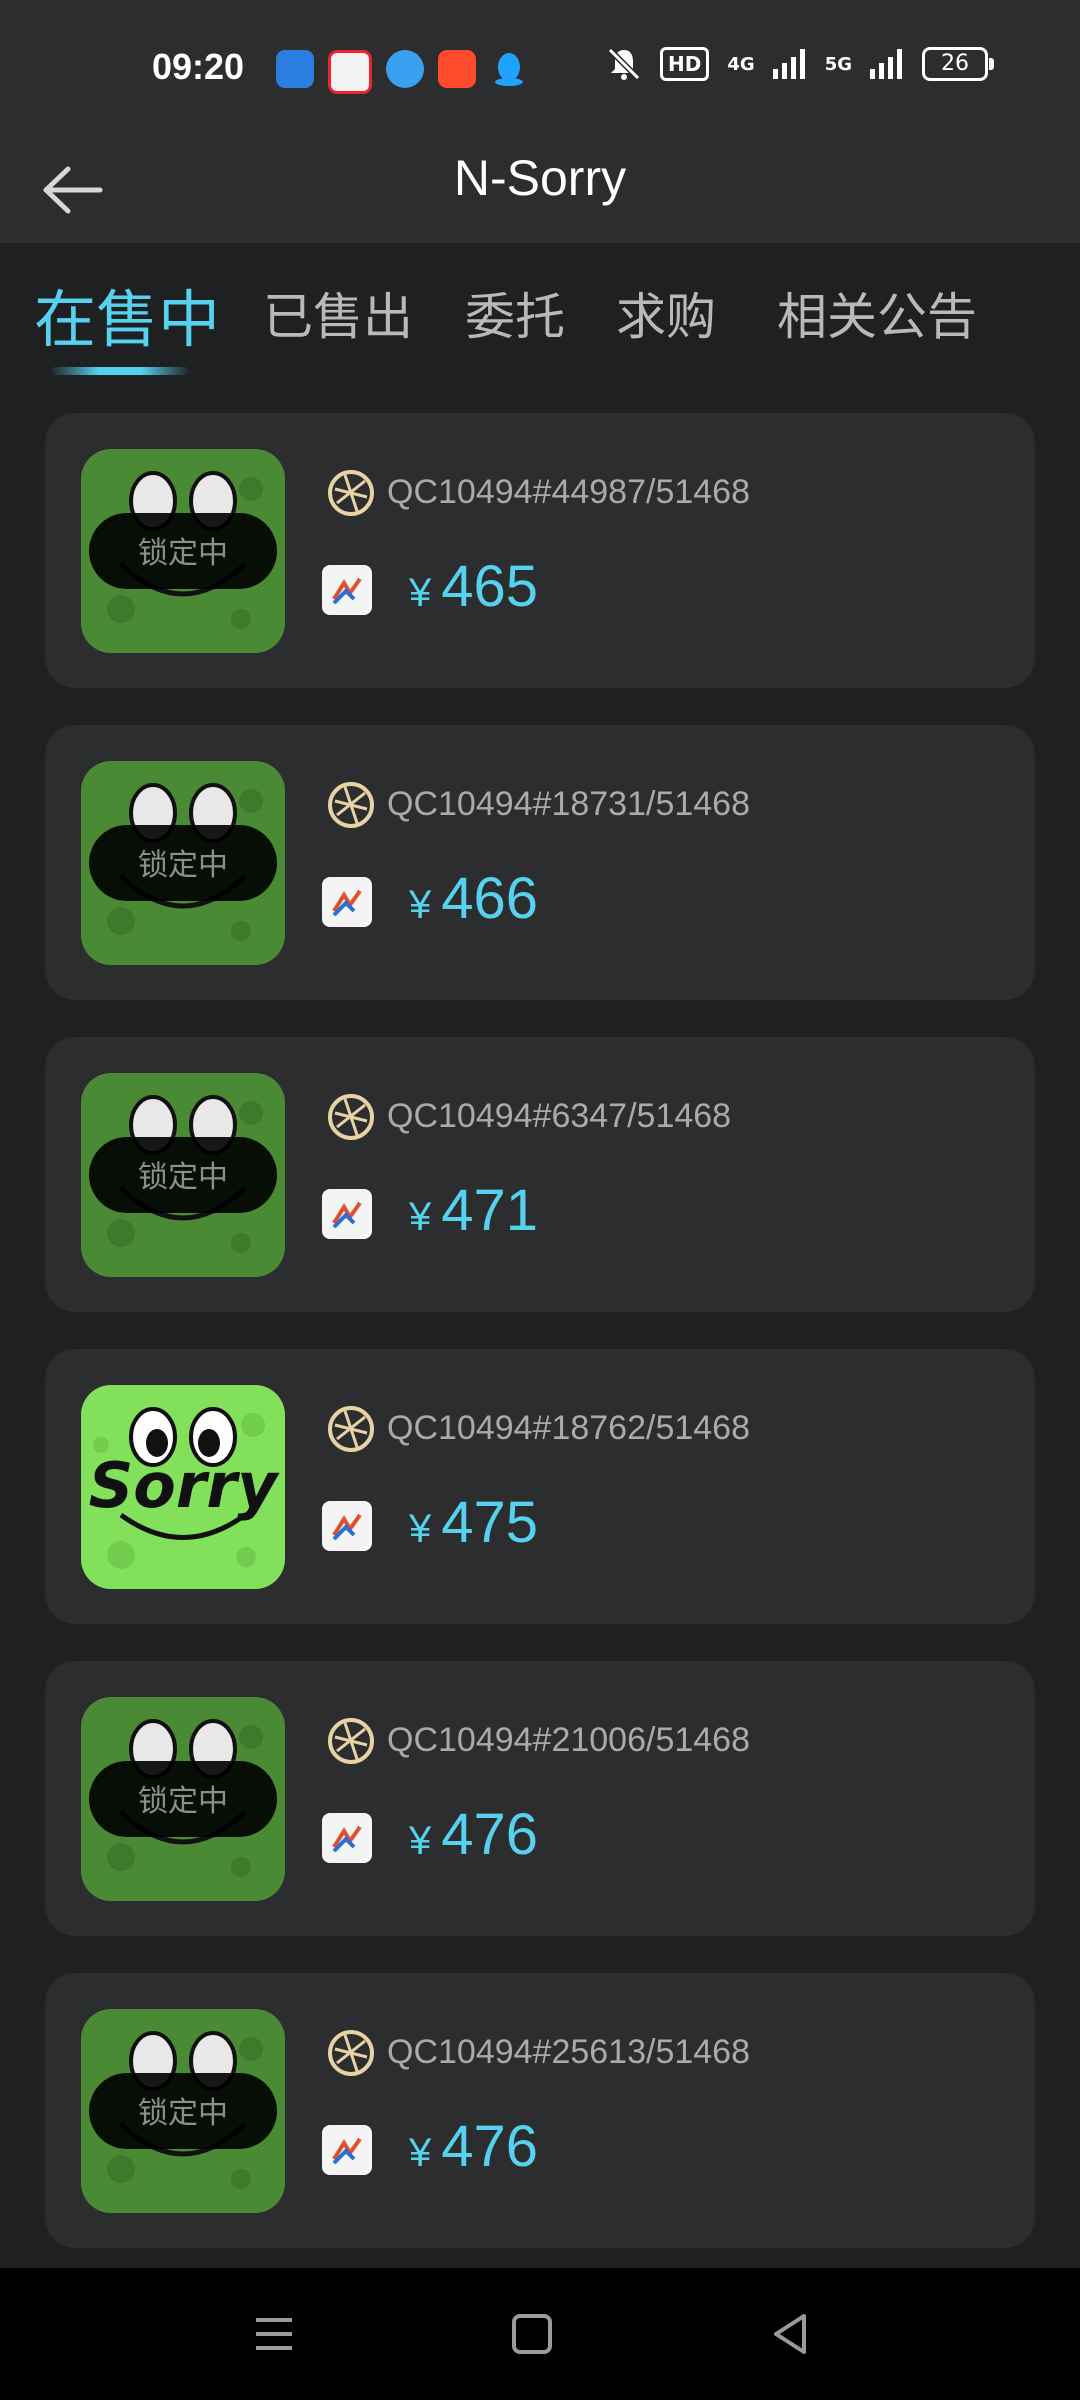  Describe the element at coordinates (127, 314) in the screenshot. I see `tab-on-sale: 在售中` at that location.